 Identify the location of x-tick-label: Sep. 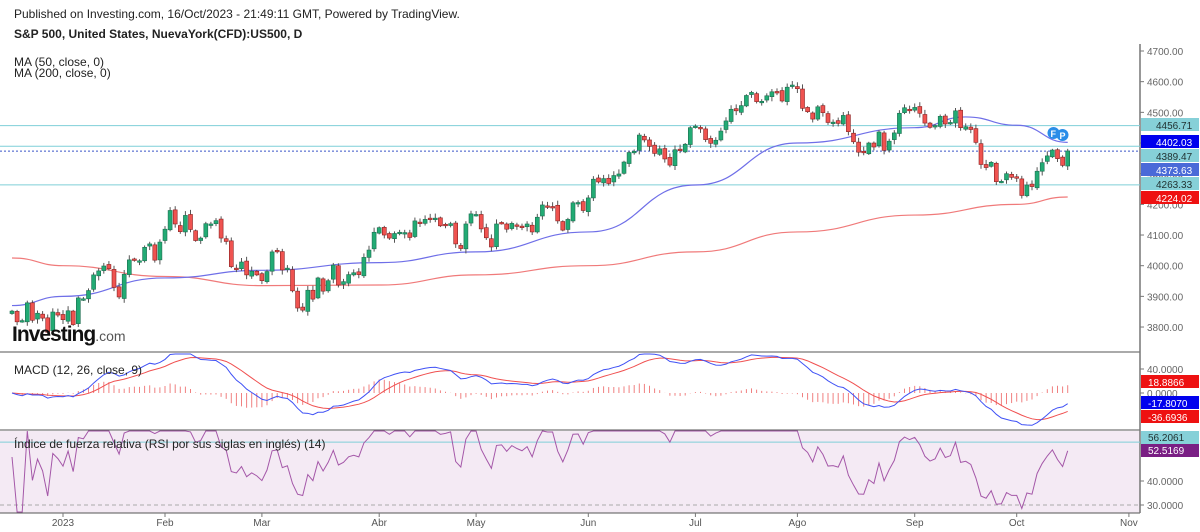
(915, 523).